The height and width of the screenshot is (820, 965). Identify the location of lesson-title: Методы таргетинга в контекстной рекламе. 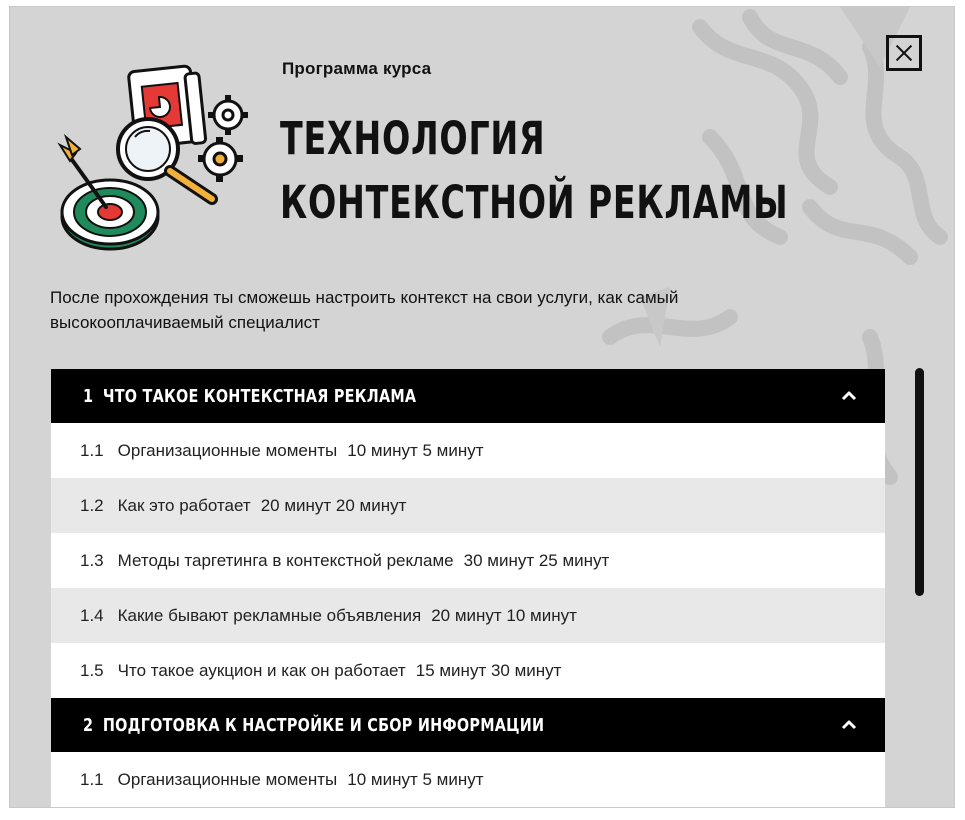
(285, 560).